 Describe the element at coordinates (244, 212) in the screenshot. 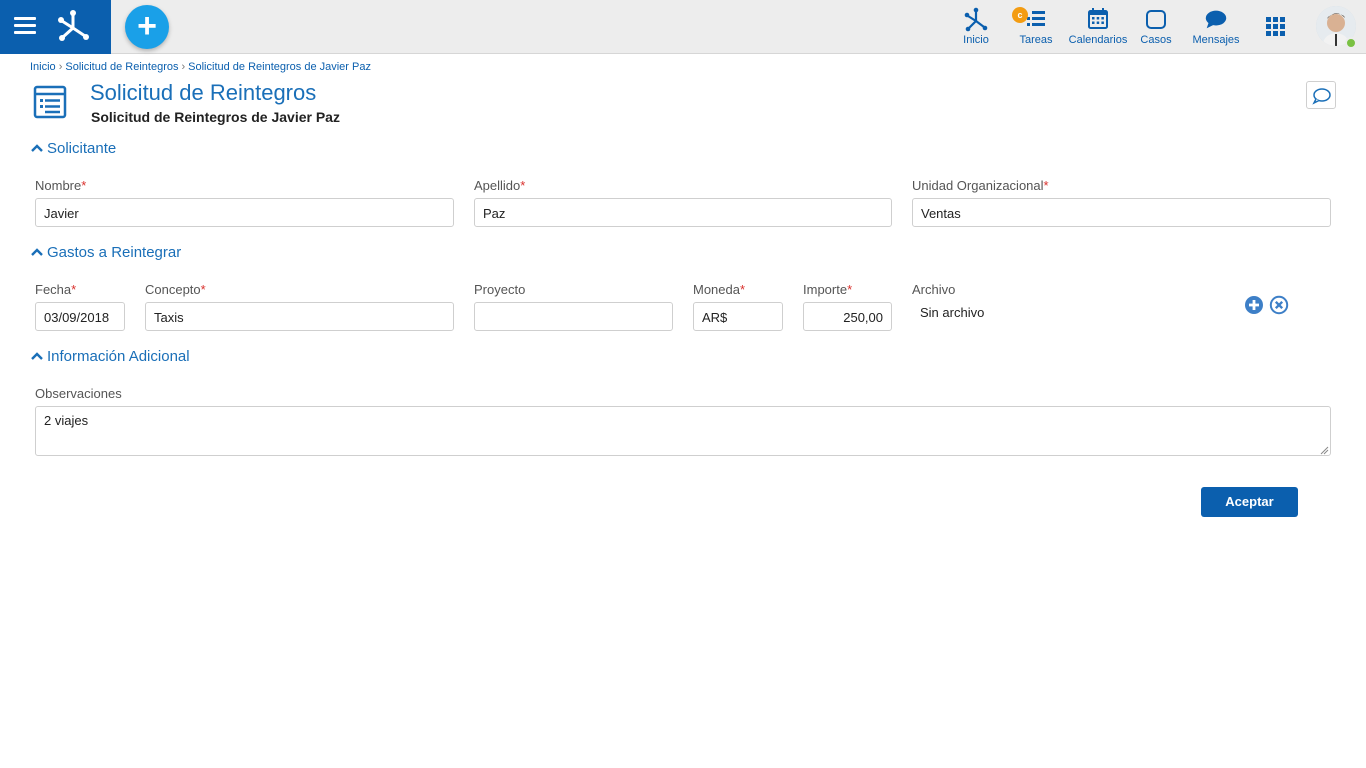

I see `nombre-field: Javier` at that location.